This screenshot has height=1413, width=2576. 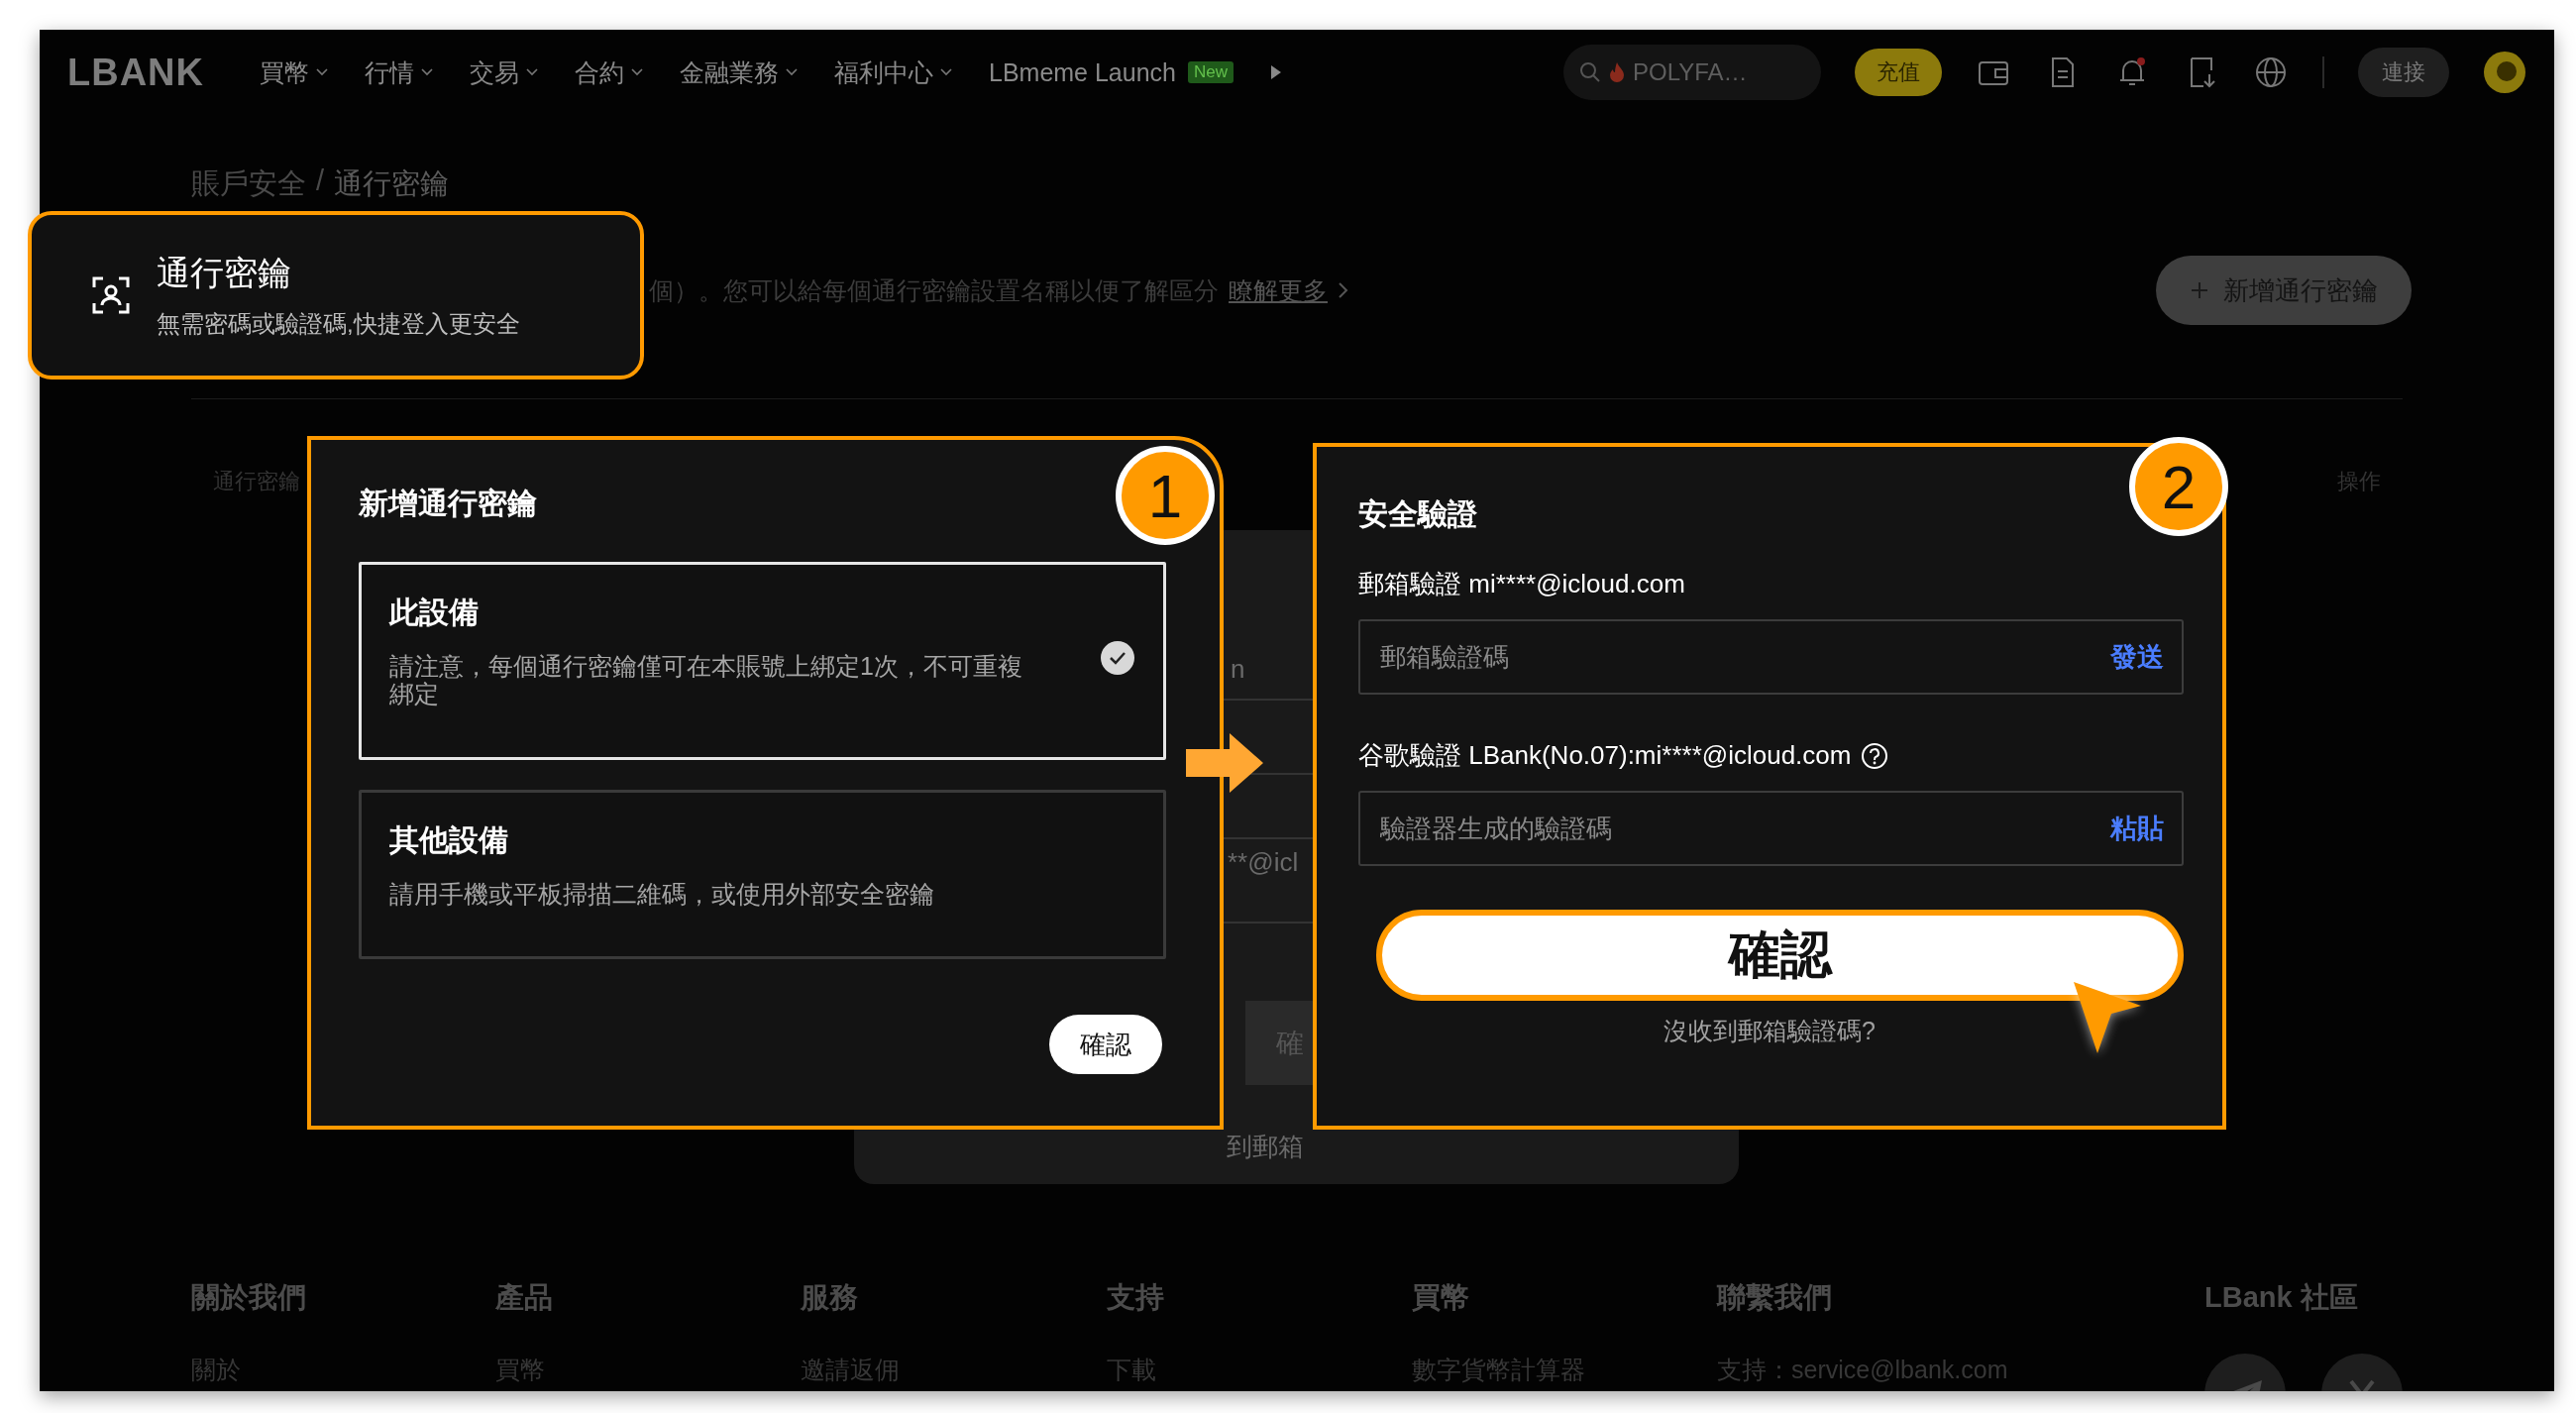 What do you see at coordinates (1441, 1297) in the screenshot?
I see `footer-heading: 買幣` at bounding box center [1441, 1297].